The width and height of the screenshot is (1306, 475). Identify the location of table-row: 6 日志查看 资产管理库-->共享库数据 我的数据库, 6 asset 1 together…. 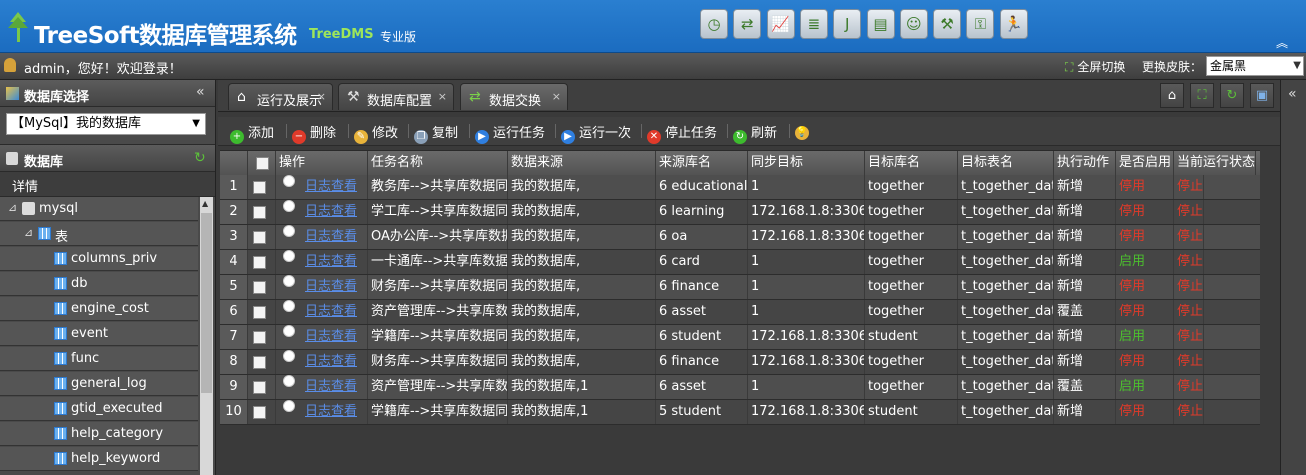
(740, 312).